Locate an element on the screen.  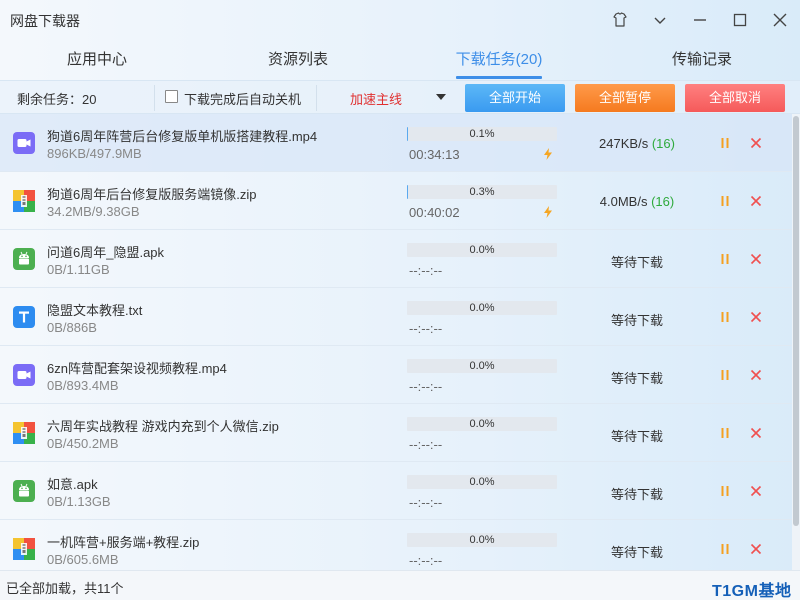
watermark-logo: T1GM基地 is located at coordinates (752, 591).